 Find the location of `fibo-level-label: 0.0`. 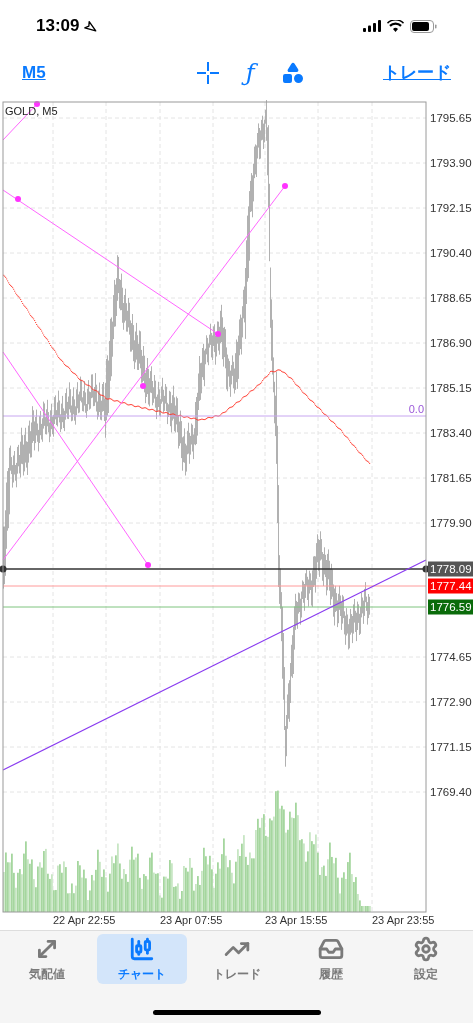

fibo-level-label: 0.0 is located at coordinates (416, 409).